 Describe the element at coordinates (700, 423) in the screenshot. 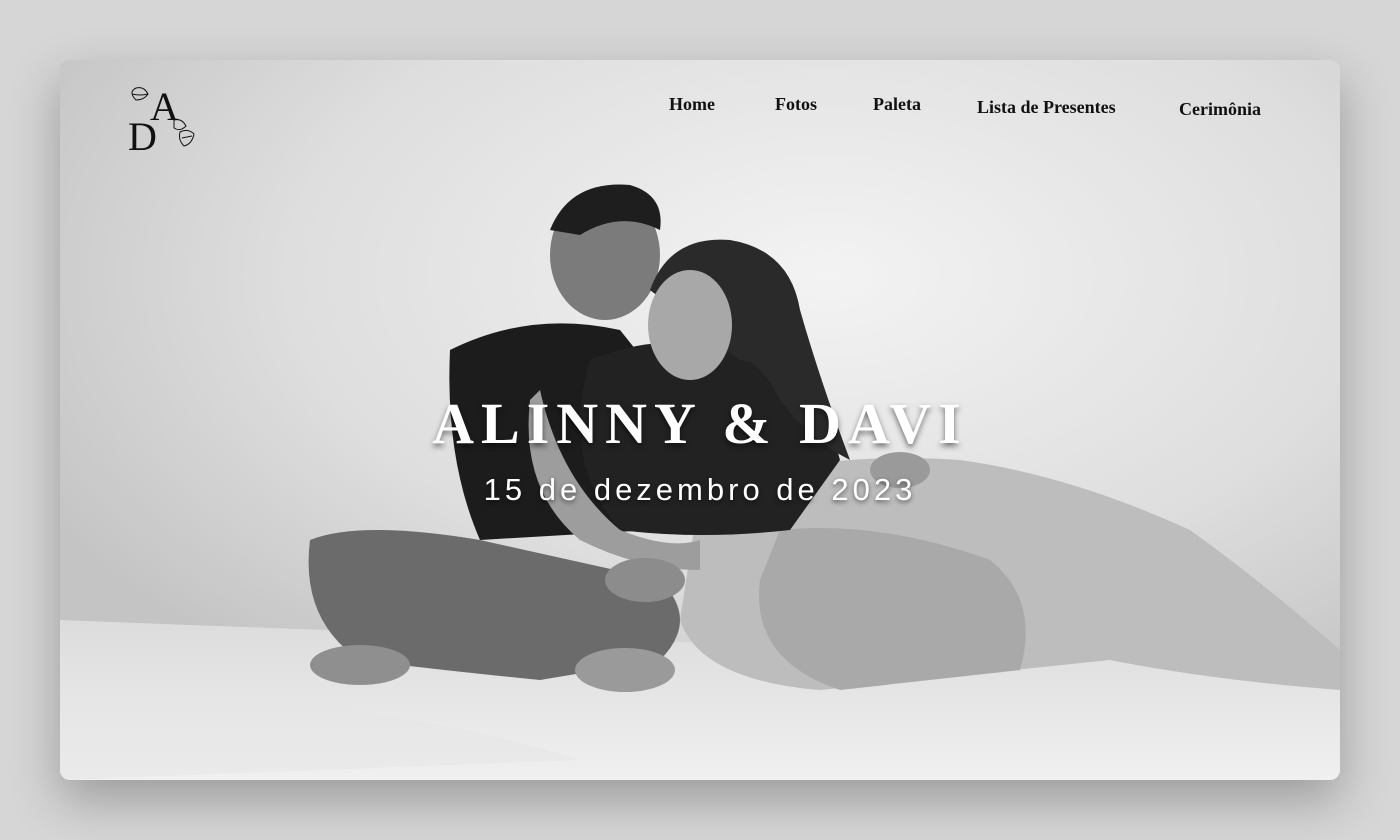

I see `hero-title: ALINNY & DAVI` at that location.